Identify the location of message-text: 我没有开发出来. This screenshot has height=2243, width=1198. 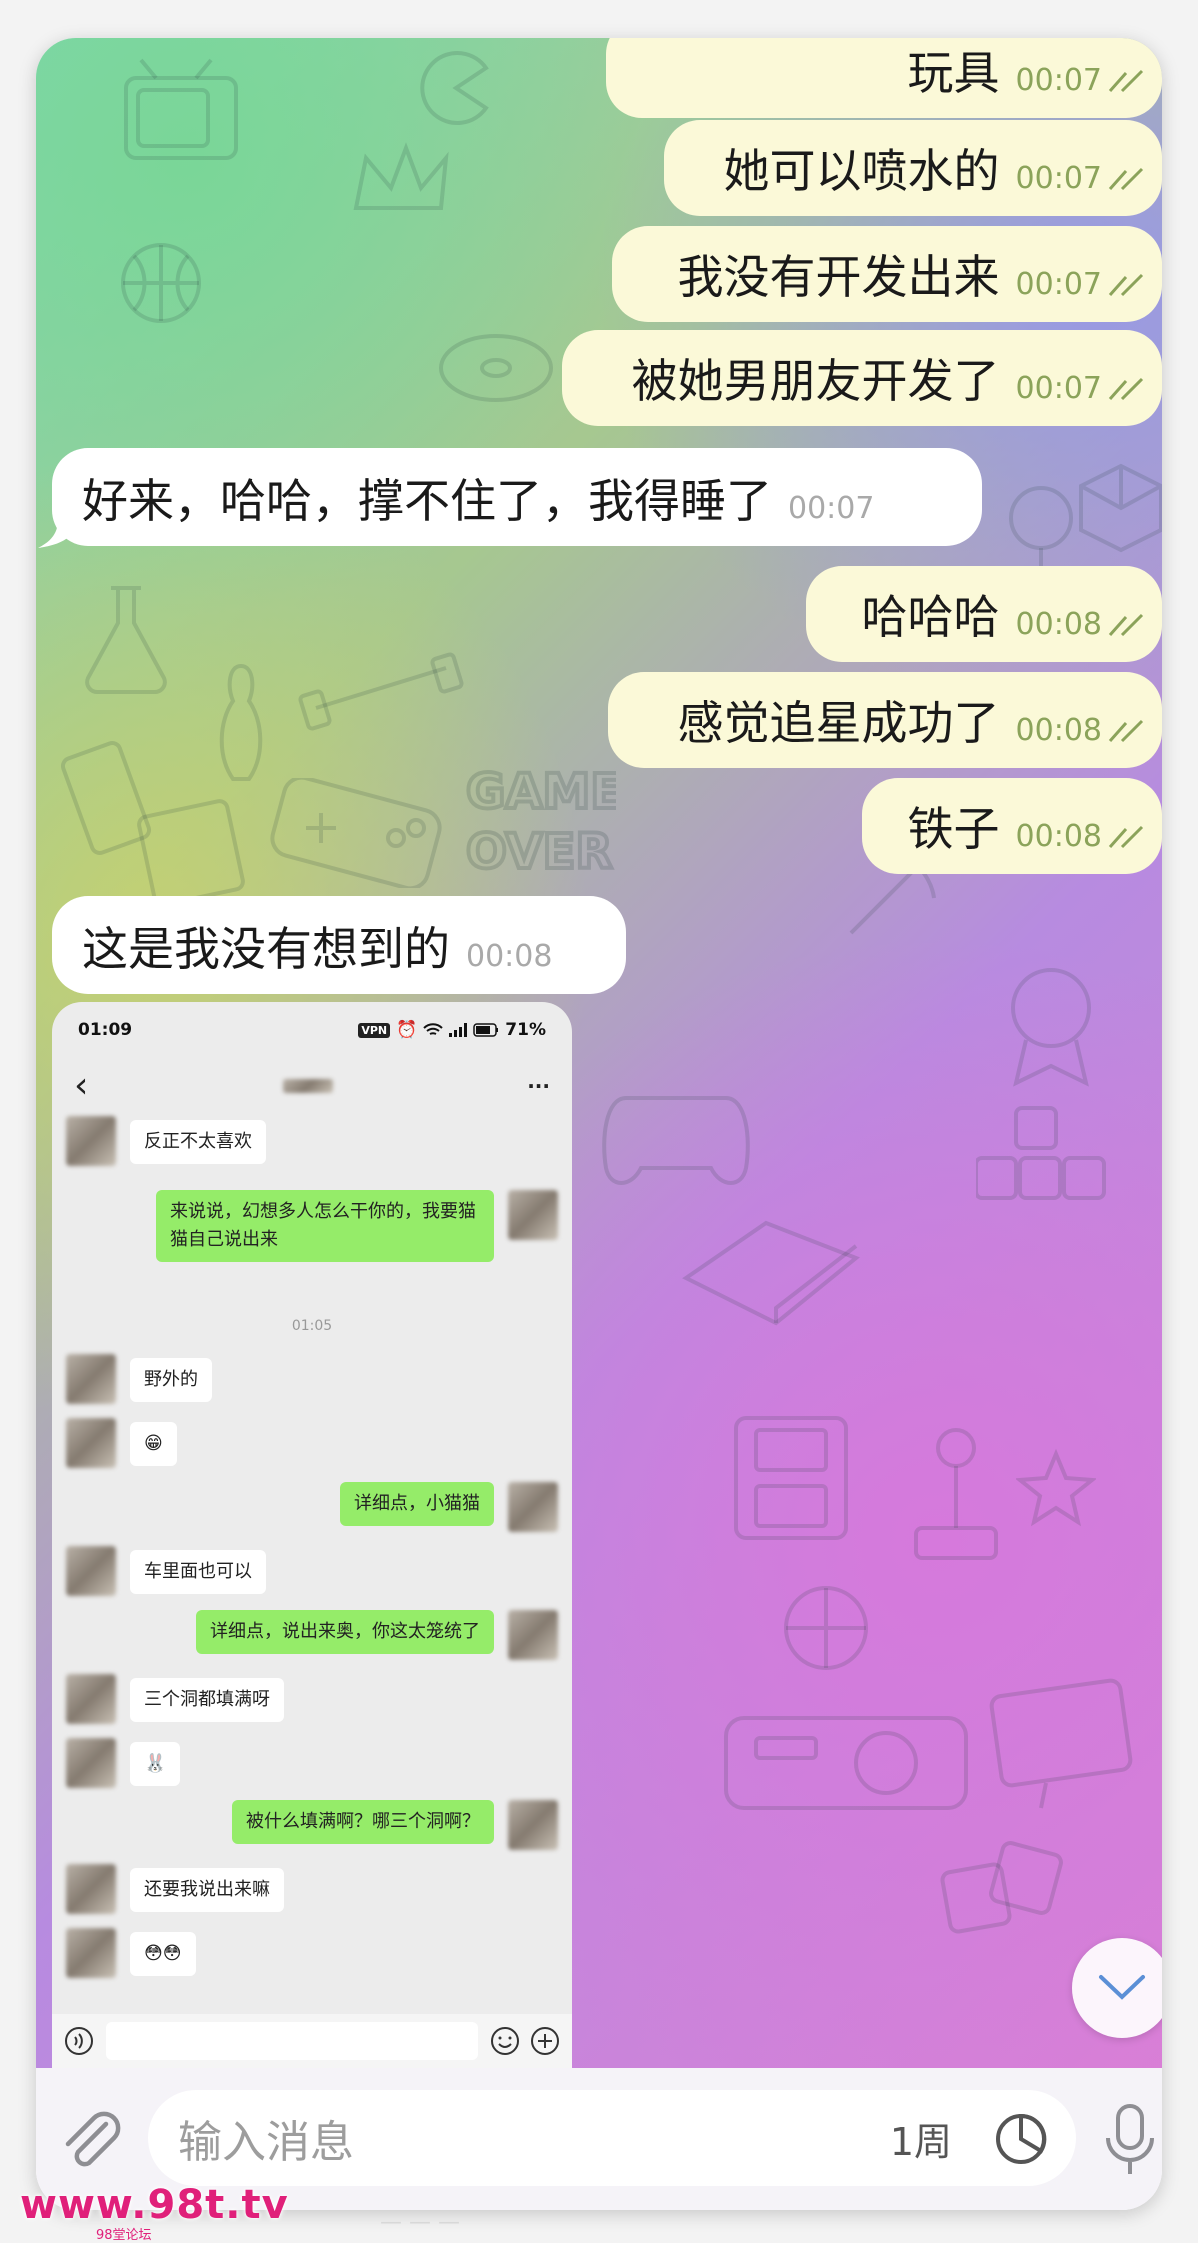
(838, 277).